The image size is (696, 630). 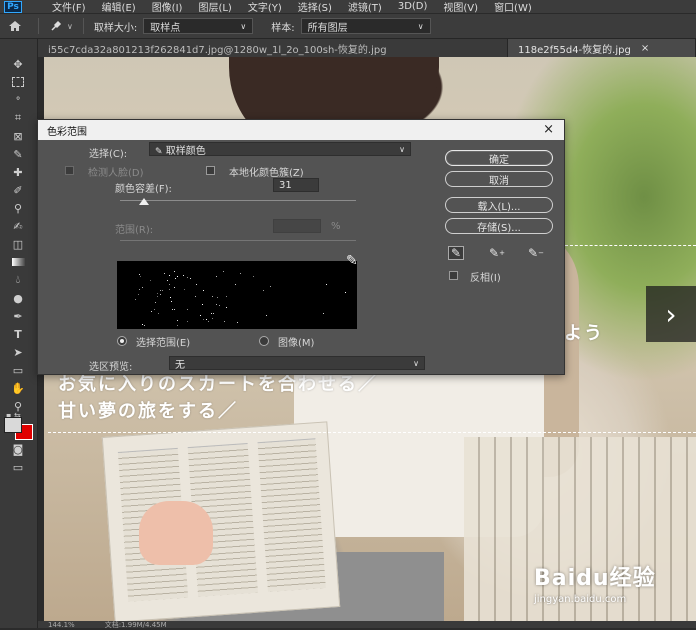 I want to click on eyedropper-icon, so click(x=56, y=26).